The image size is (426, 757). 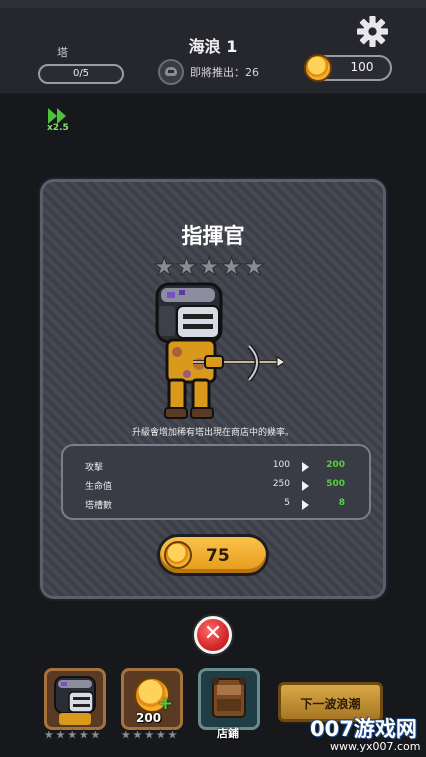 What do you see at coordinates (213, 236) in the screenshot?
I see `hero-name: 指揮官` at bounding box center [213, 236].